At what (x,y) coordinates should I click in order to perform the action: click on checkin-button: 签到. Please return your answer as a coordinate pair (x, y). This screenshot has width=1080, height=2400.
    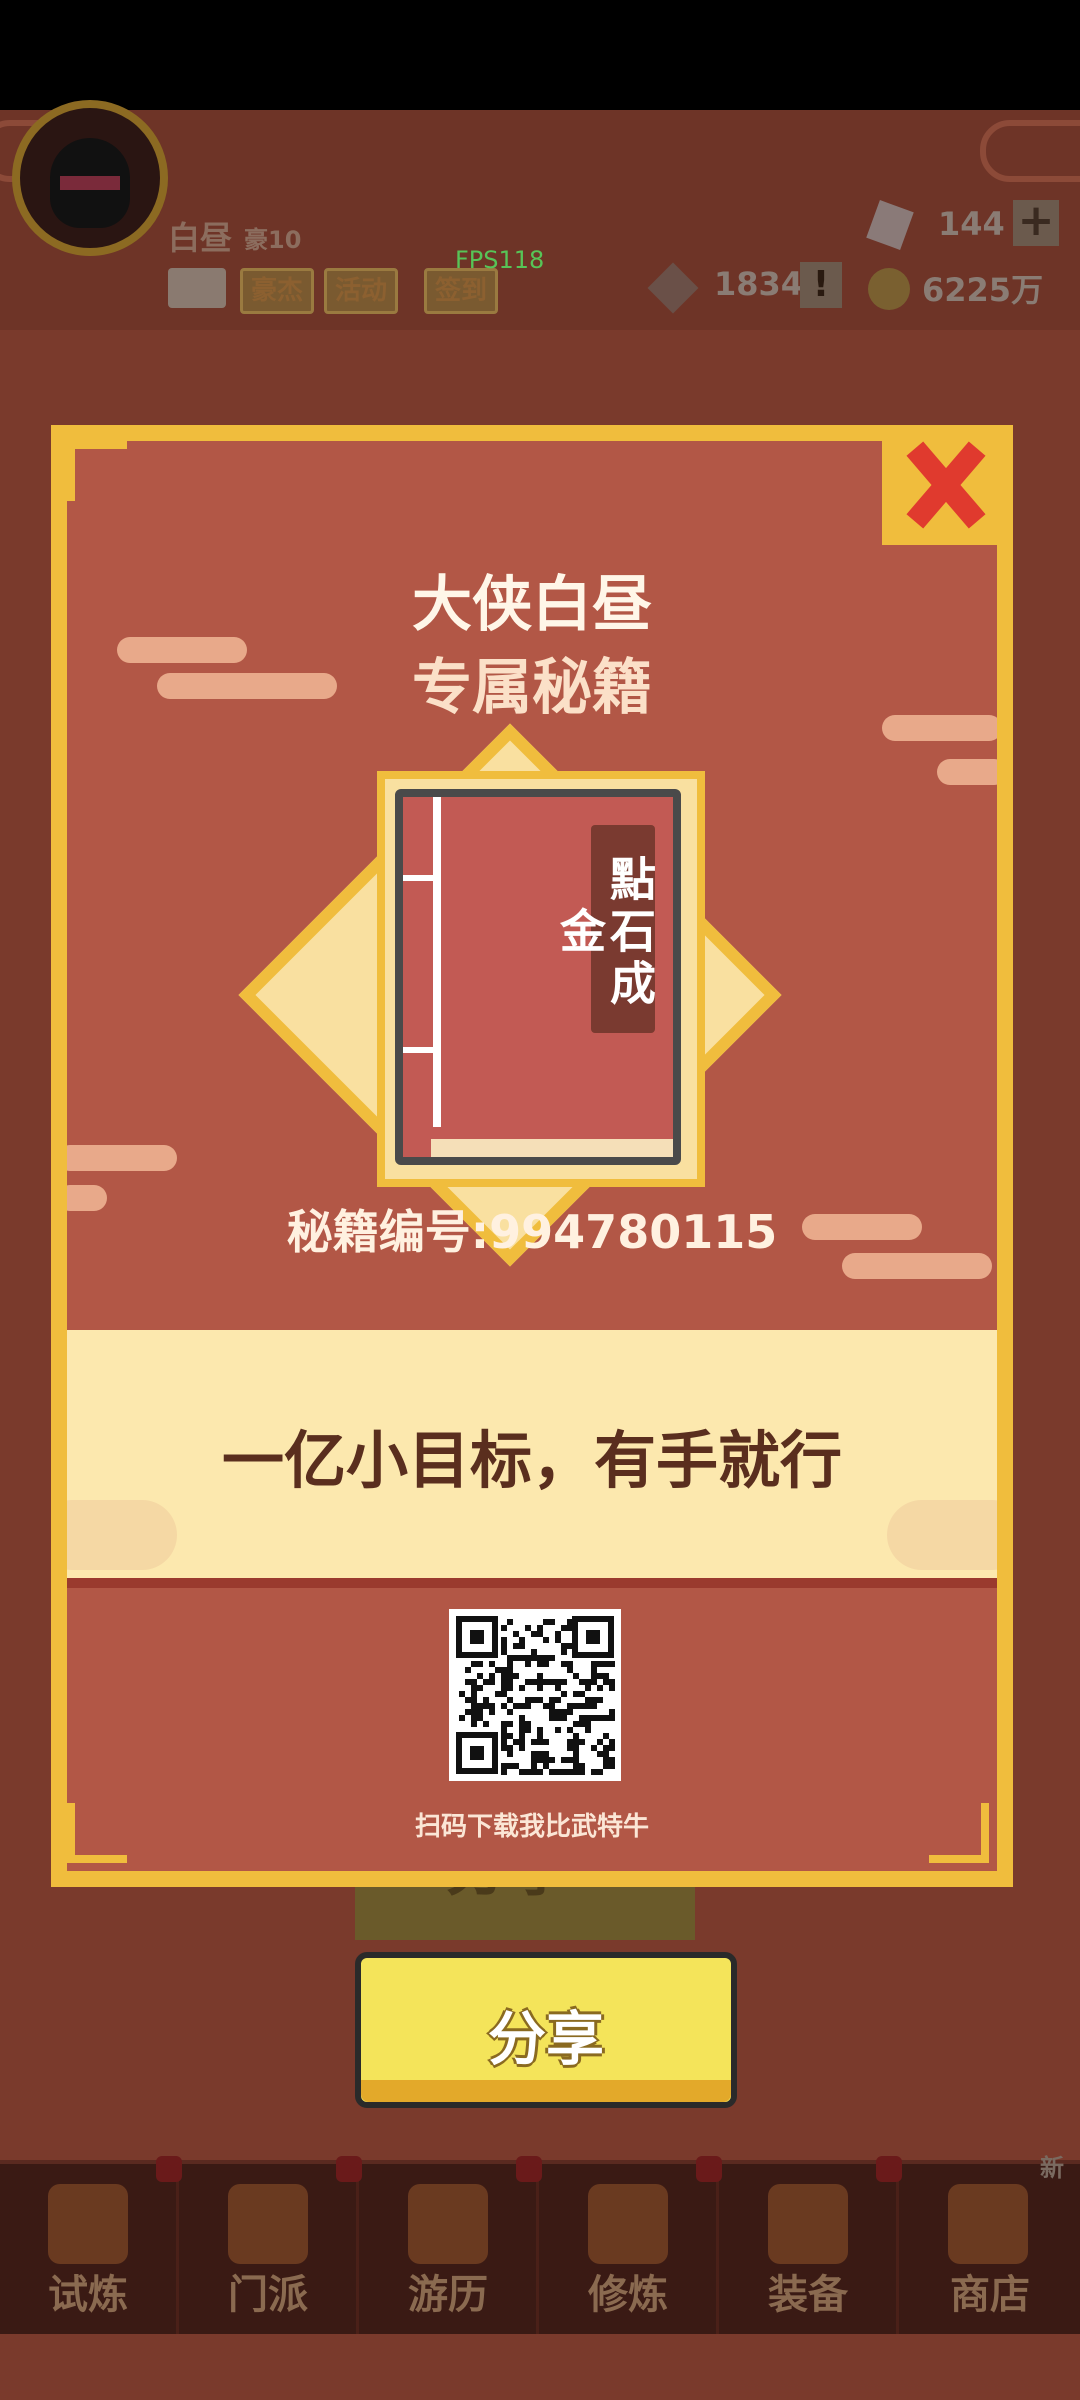
    Looking at the image, I should click on (461, 291).